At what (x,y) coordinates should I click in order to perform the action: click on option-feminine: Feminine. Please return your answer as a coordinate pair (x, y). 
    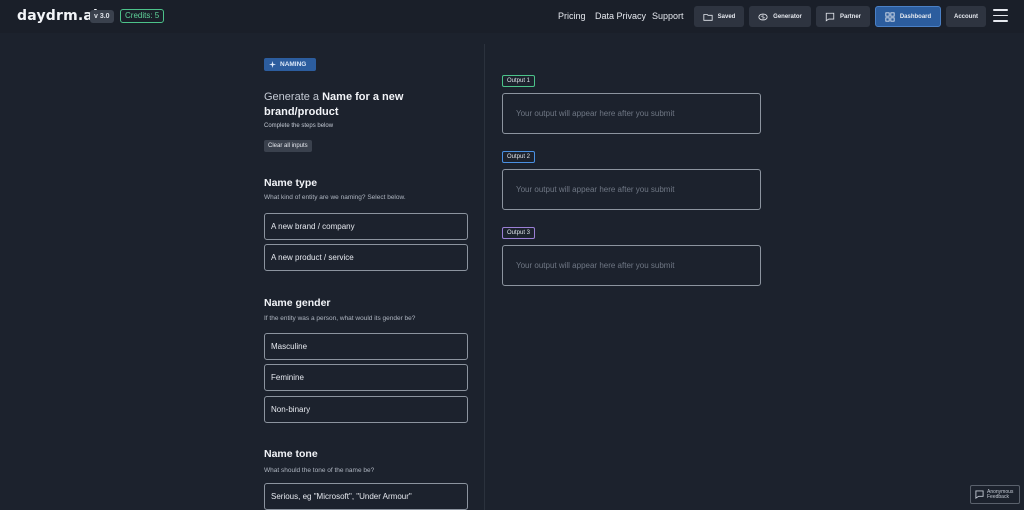
    Looking at the image, I should click on (366, 377).